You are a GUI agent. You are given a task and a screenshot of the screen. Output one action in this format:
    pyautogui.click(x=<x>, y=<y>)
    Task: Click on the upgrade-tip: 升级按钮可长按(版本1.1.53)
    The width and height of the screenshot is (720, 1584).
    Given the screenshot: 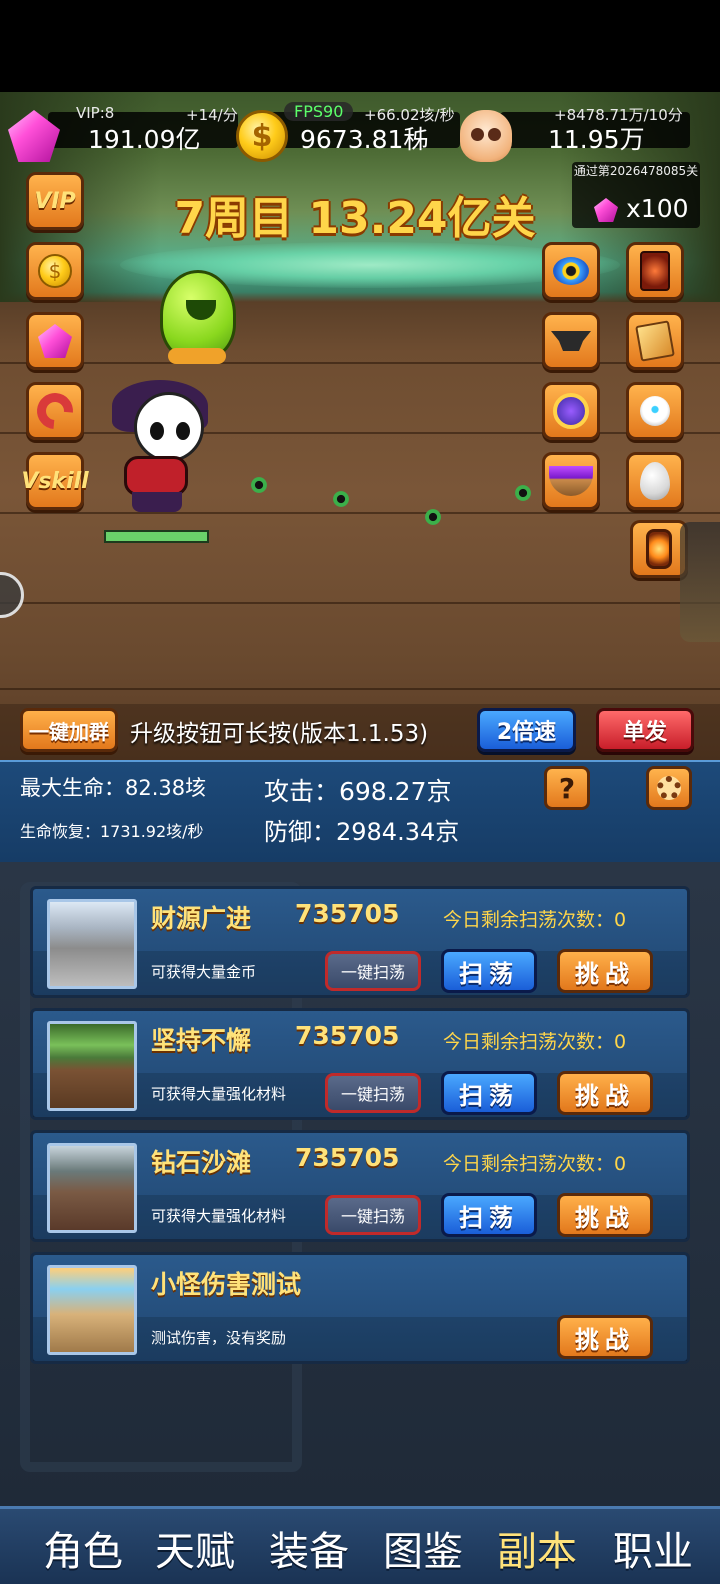 What is the action you would take?
    pyautogui.click(x=279, y=734)
    